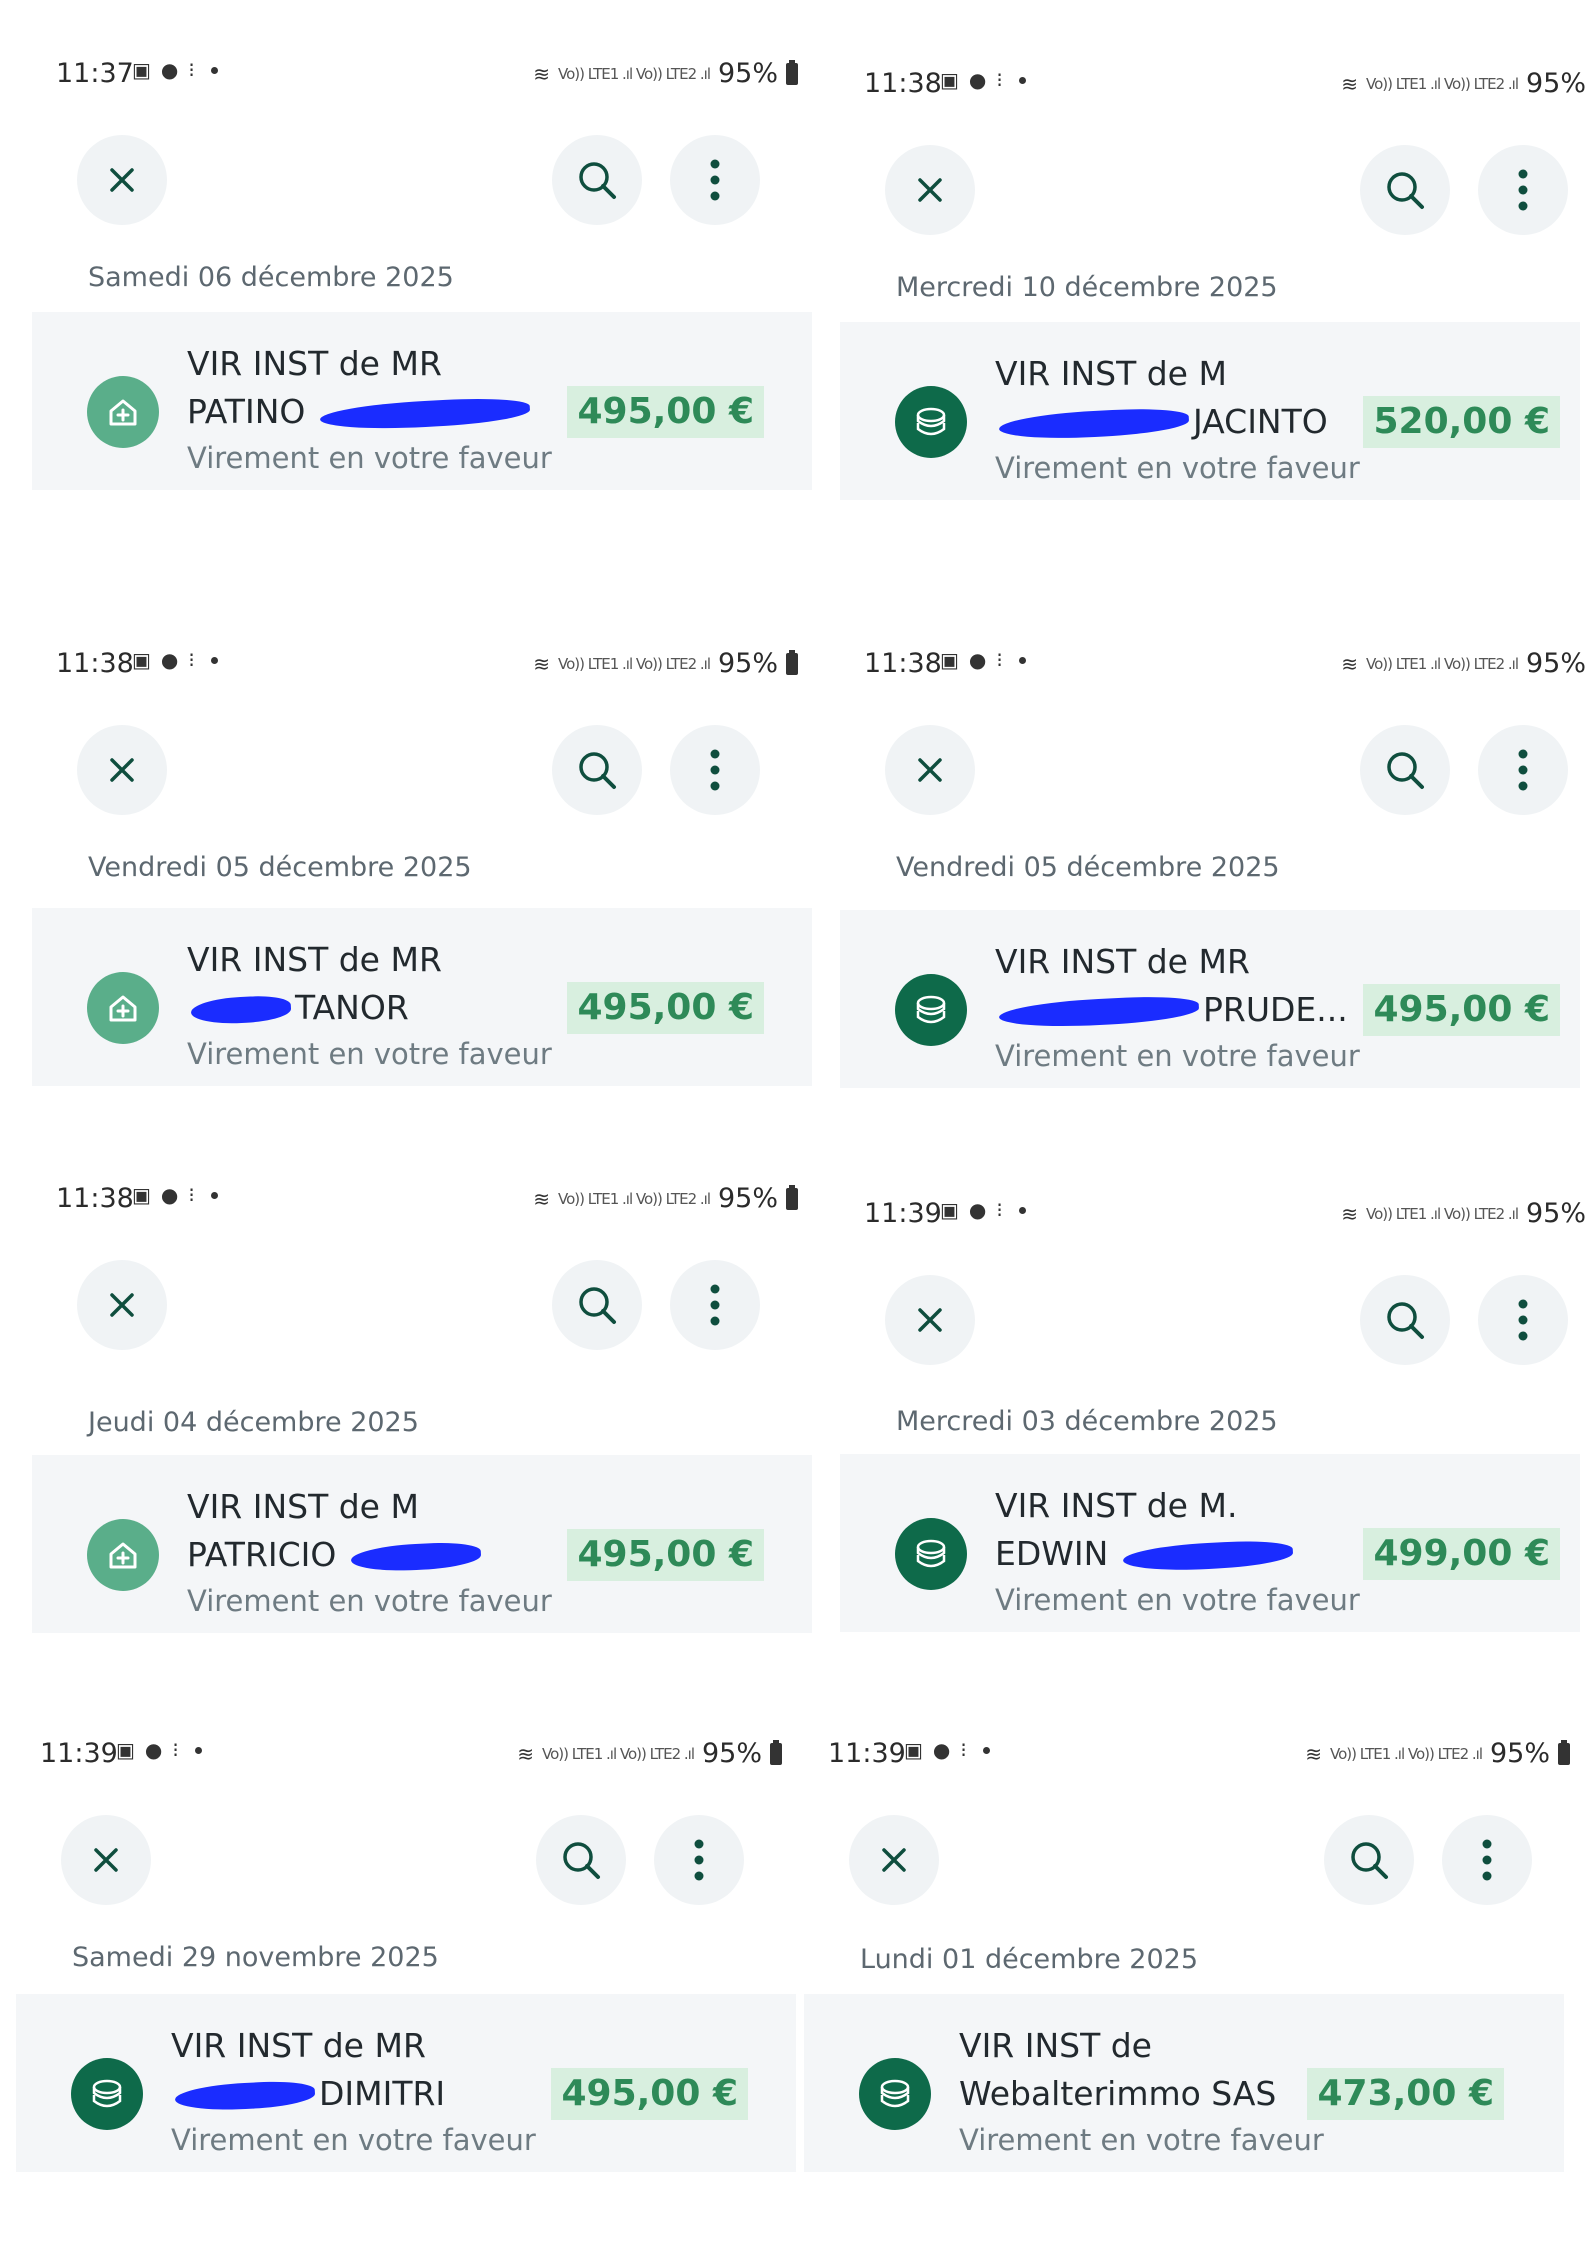  Describe the element at coordinates (634, 73) in the screenshot. I see `network-indicator: Vo)) LTE1 .ıl Vo)) LTE2 .ıl` at that location.